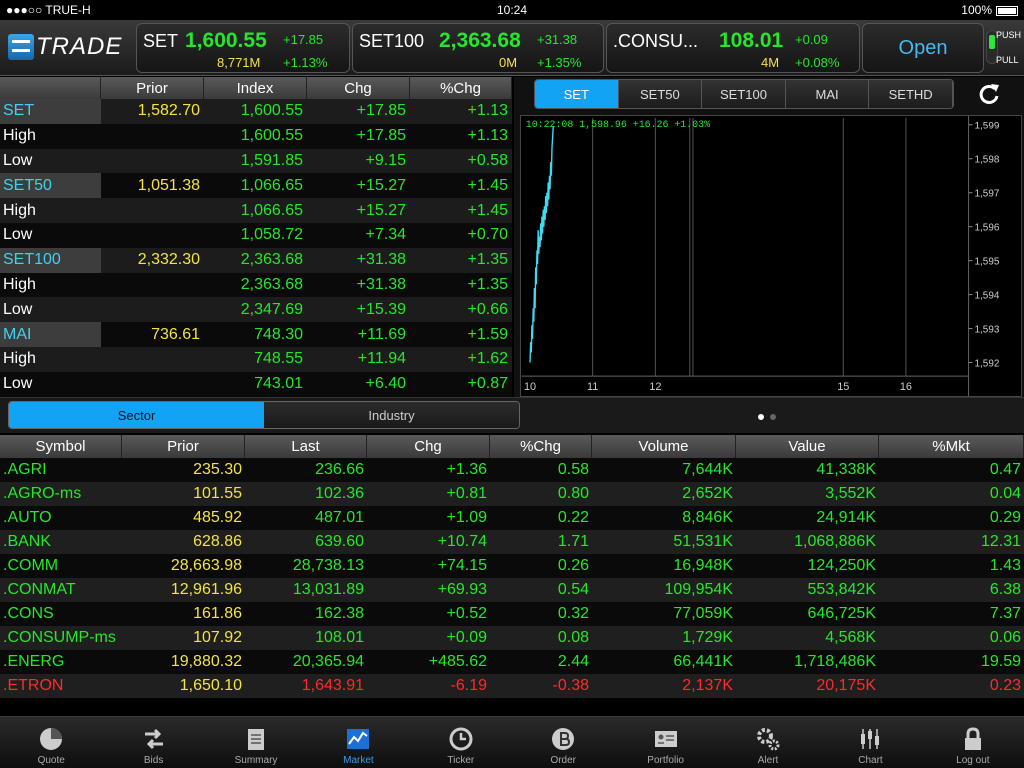 This screenshot has height=768, width=1024. Describe the element at coordinates (339, 541) in the screenshot. I see `cell-last: 639.60` at that location.